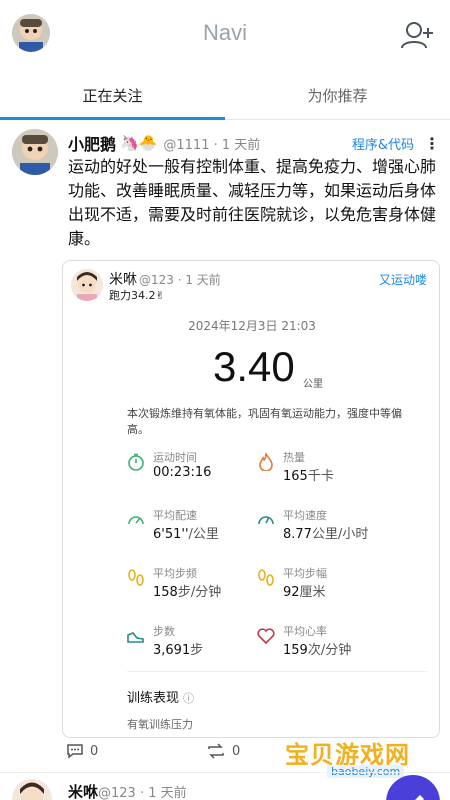 The width and height of the screenshot is (450, 800). I want to click on info-icon: ⓘ, so click(188, 698).